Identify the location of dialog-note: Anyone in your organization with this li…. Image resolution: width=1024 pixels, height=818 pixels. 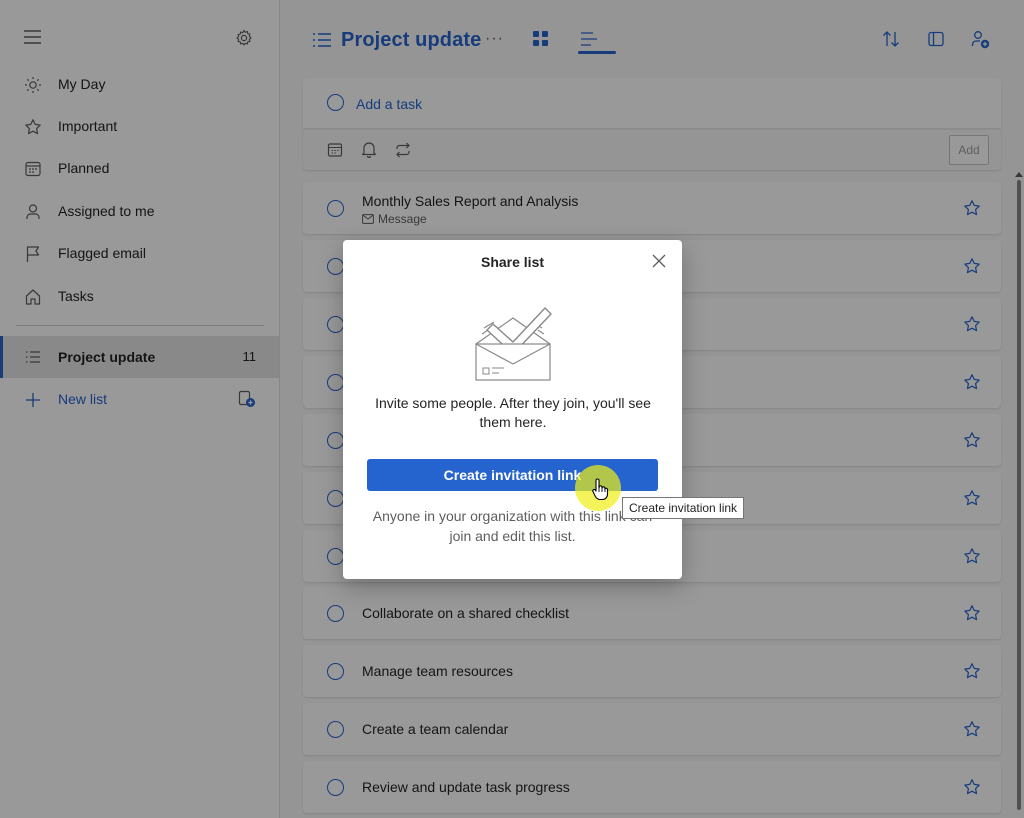
(512, 526).